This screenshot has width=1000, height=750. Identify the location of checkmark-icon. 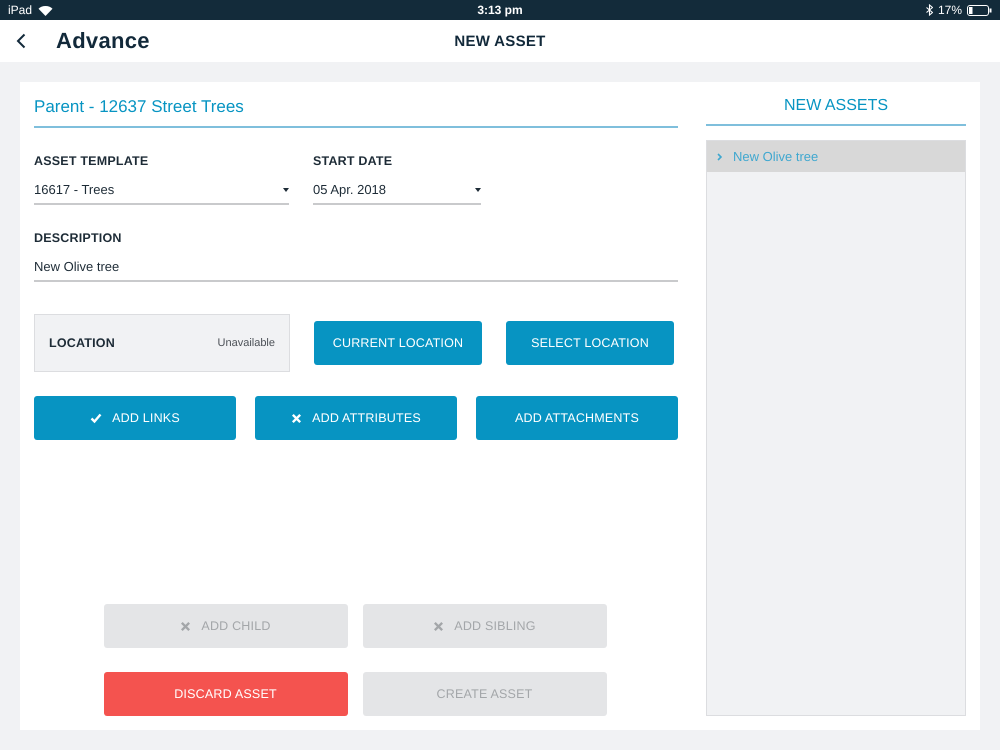
(96, 418).